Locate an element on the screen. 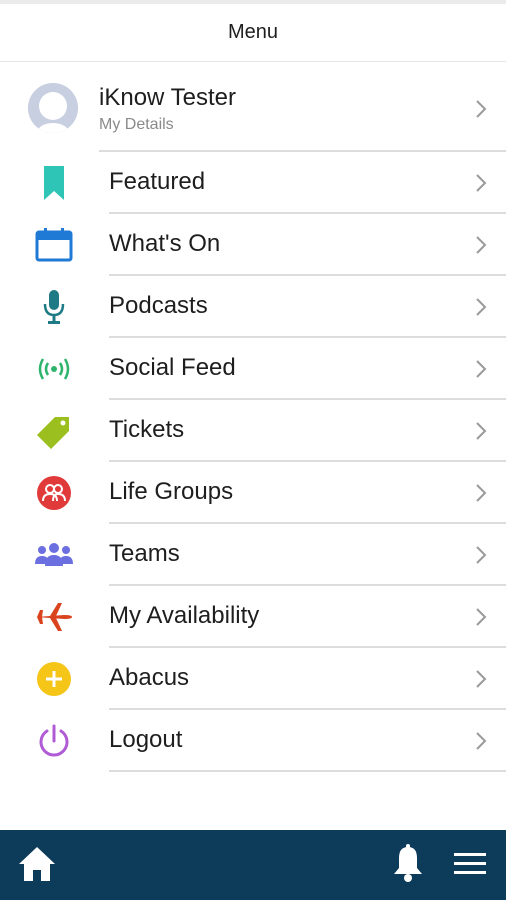 This screenshot has width=506, height=900. profile-subtitle: My Details is located at coordinates (136, 124).